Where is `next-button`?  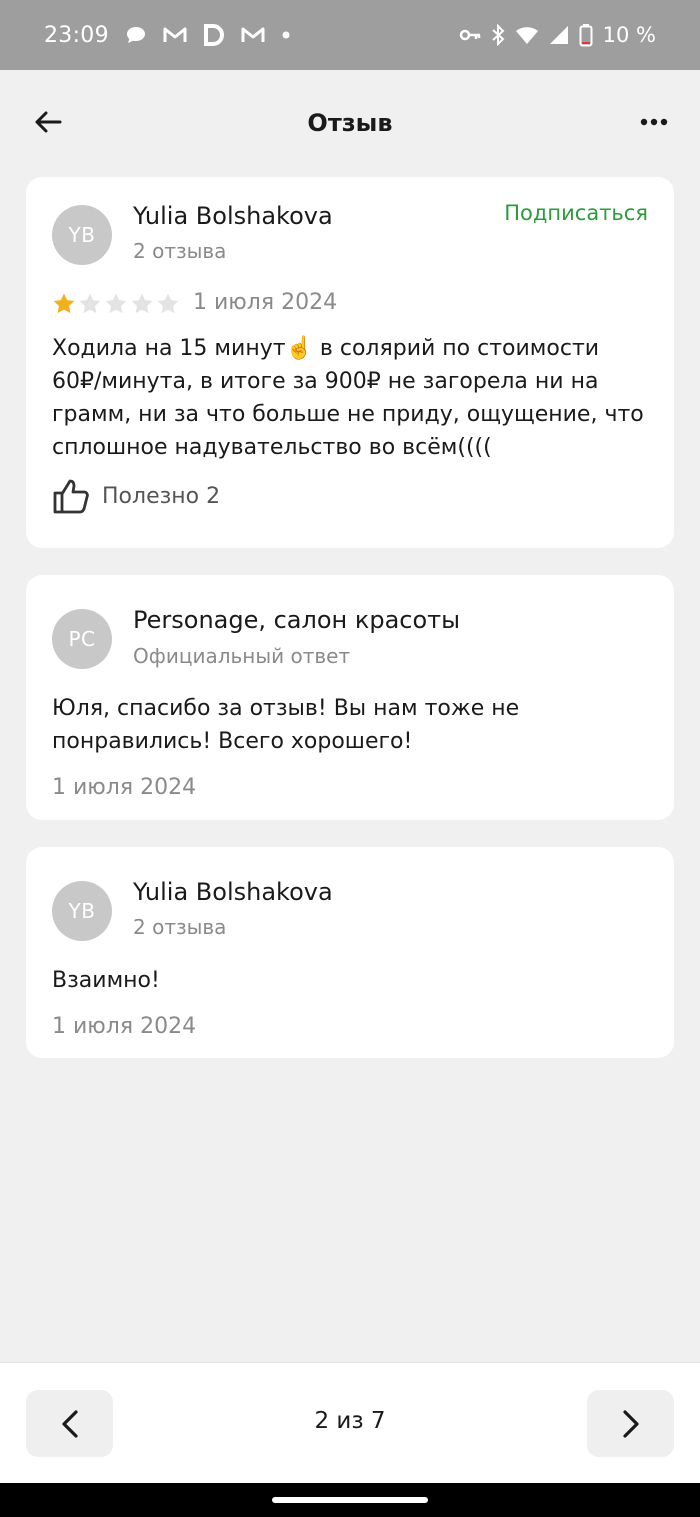 next-button is located at coordinates (630, 1423).